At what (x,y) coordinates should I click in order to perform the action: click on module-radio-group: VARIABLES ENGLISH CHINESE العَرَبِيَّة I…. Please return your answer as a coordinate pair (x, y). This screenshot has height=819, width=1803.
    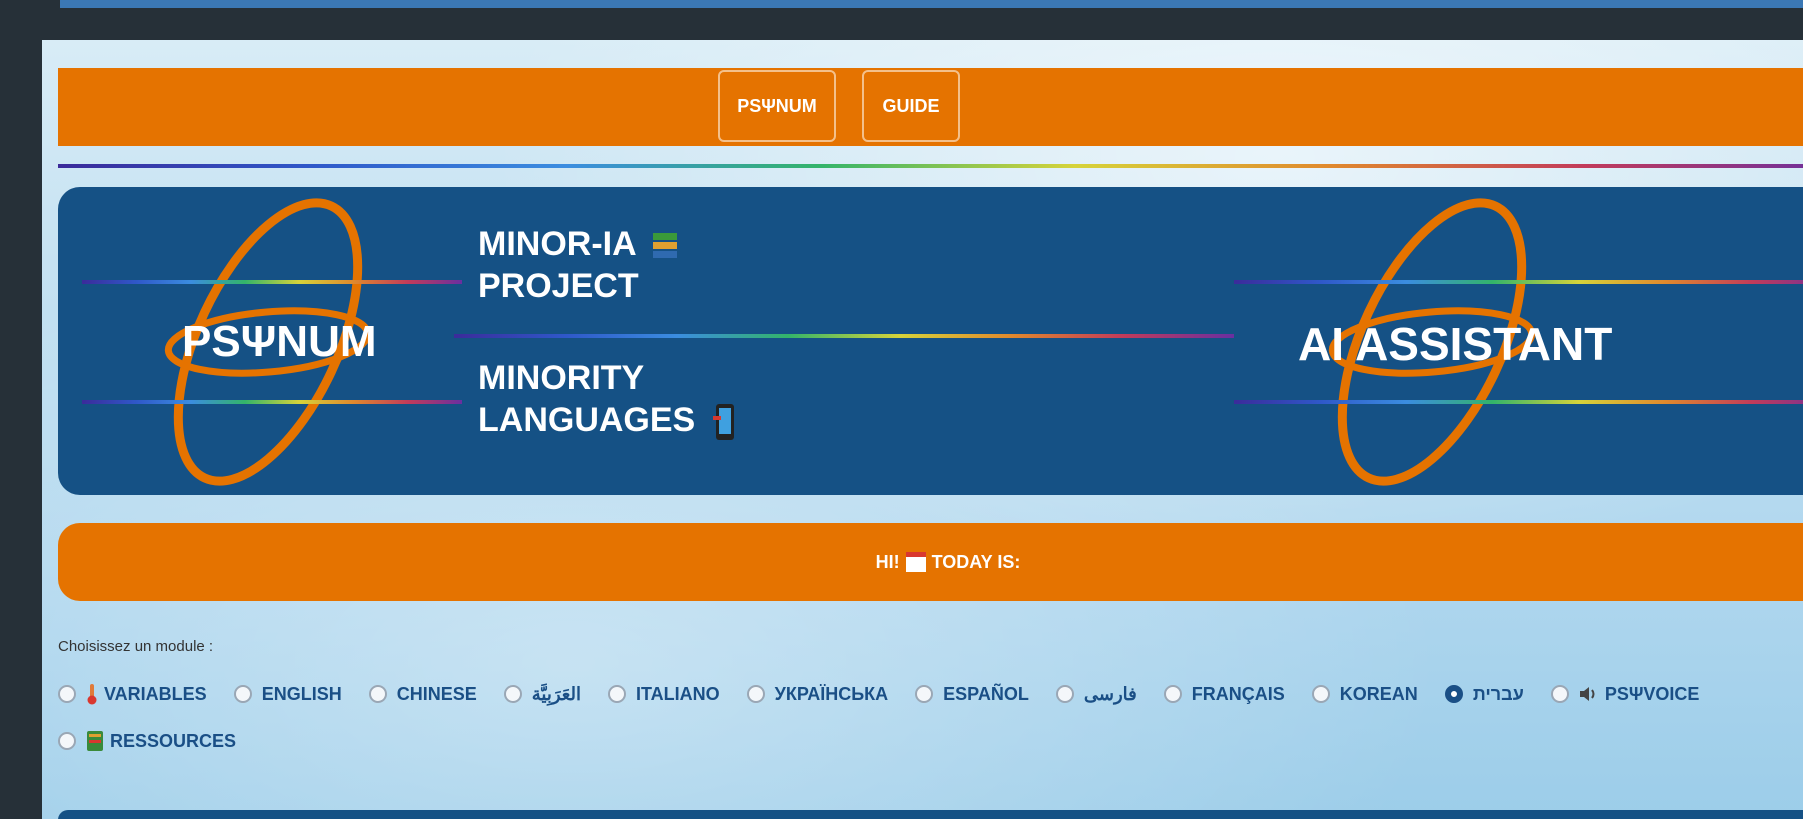
    Looking at the image, I should click on (908, 719).